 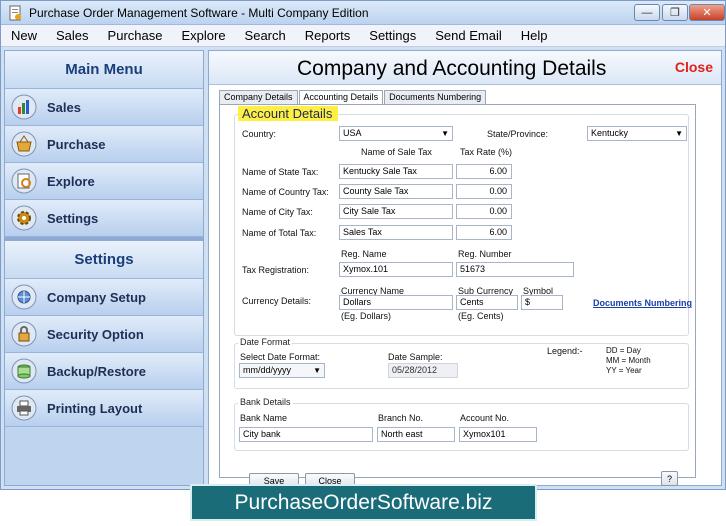 What do you see at coordinates (392, 35) in the screenshot?
I see `menu-settings: Settings` at bounding box center [392, 35].